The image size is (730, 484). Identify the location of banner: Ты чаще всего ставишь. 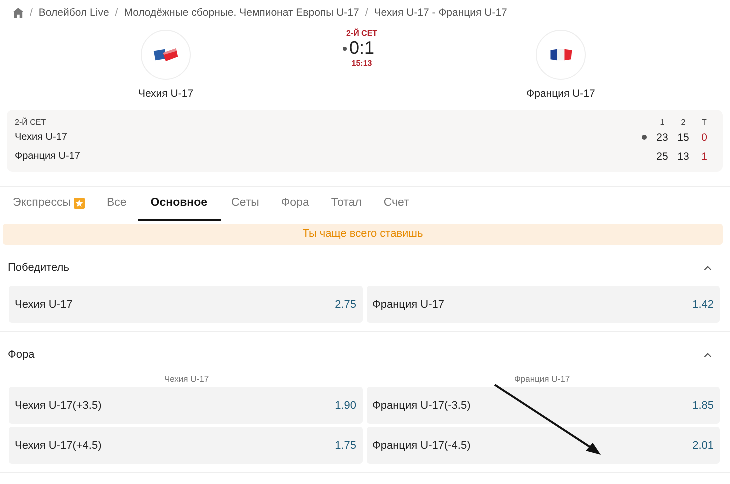
(363, 234).